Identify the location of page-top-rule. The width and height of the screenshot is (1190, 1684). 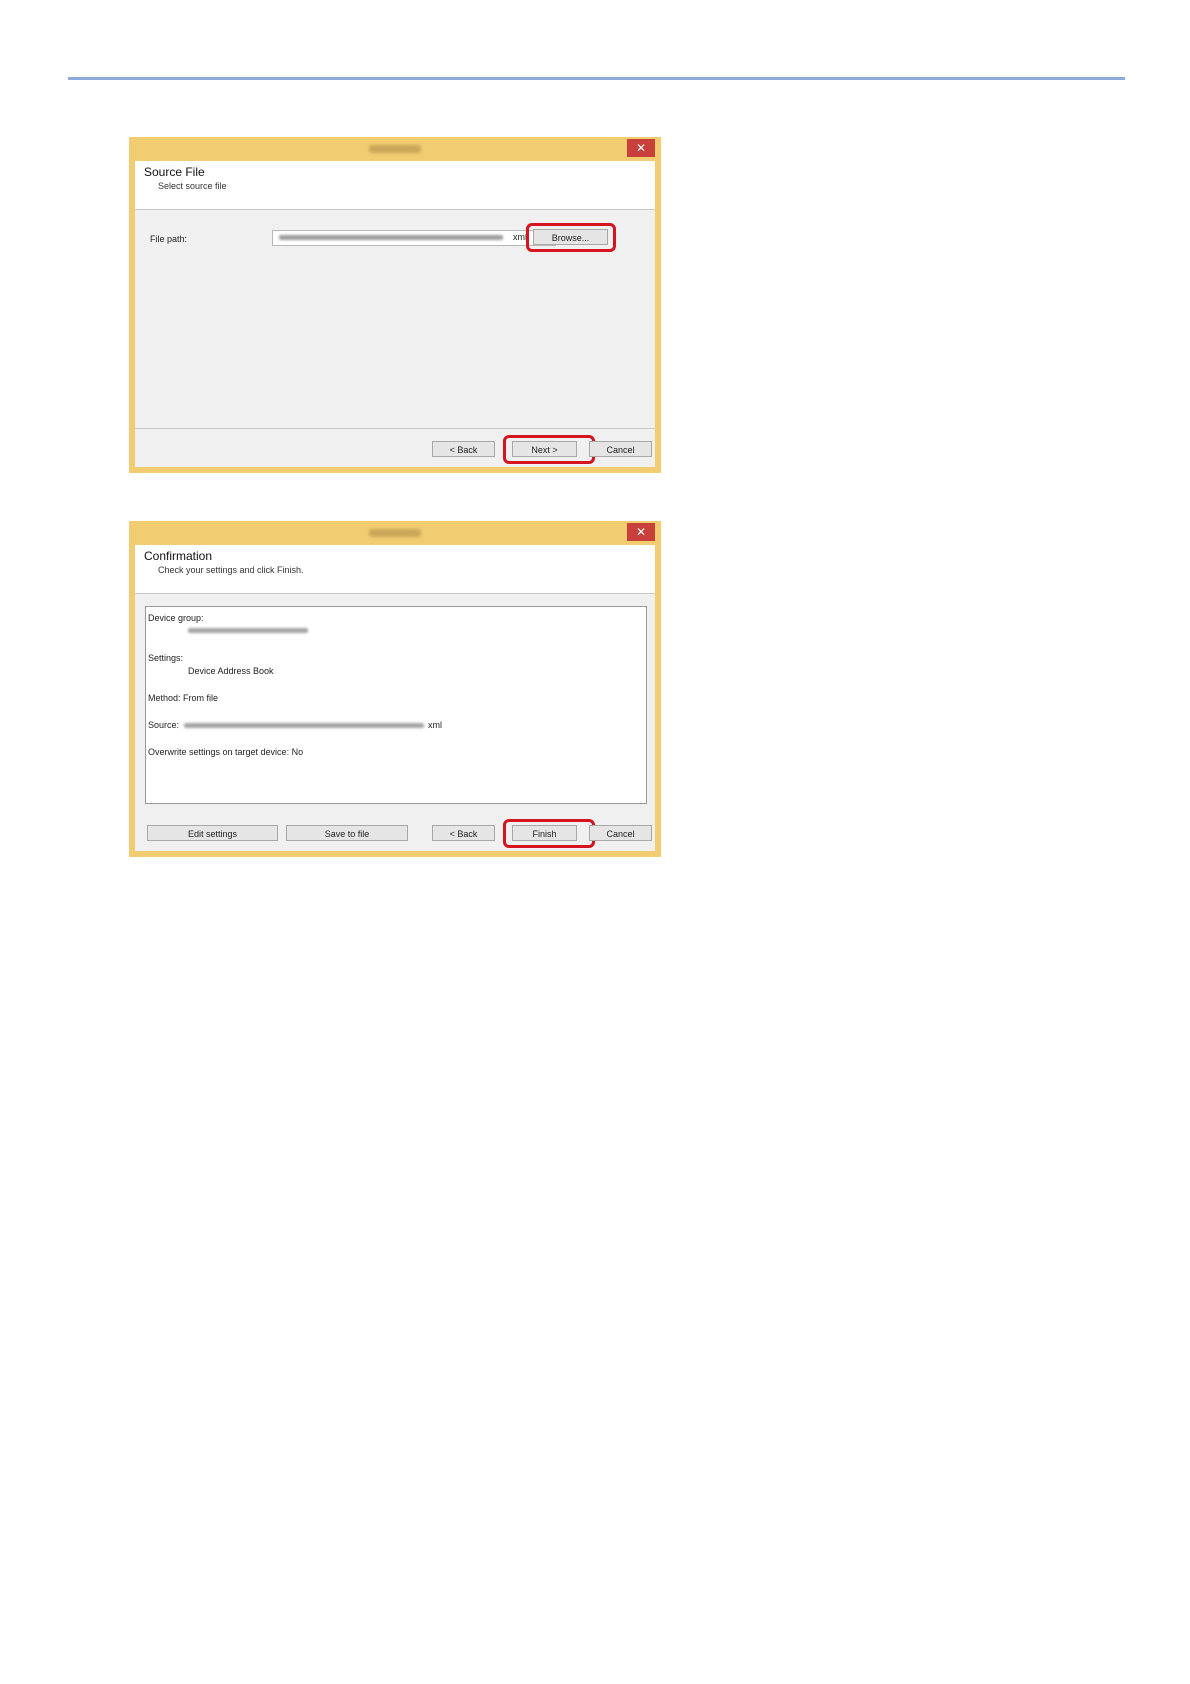
(596, 78).